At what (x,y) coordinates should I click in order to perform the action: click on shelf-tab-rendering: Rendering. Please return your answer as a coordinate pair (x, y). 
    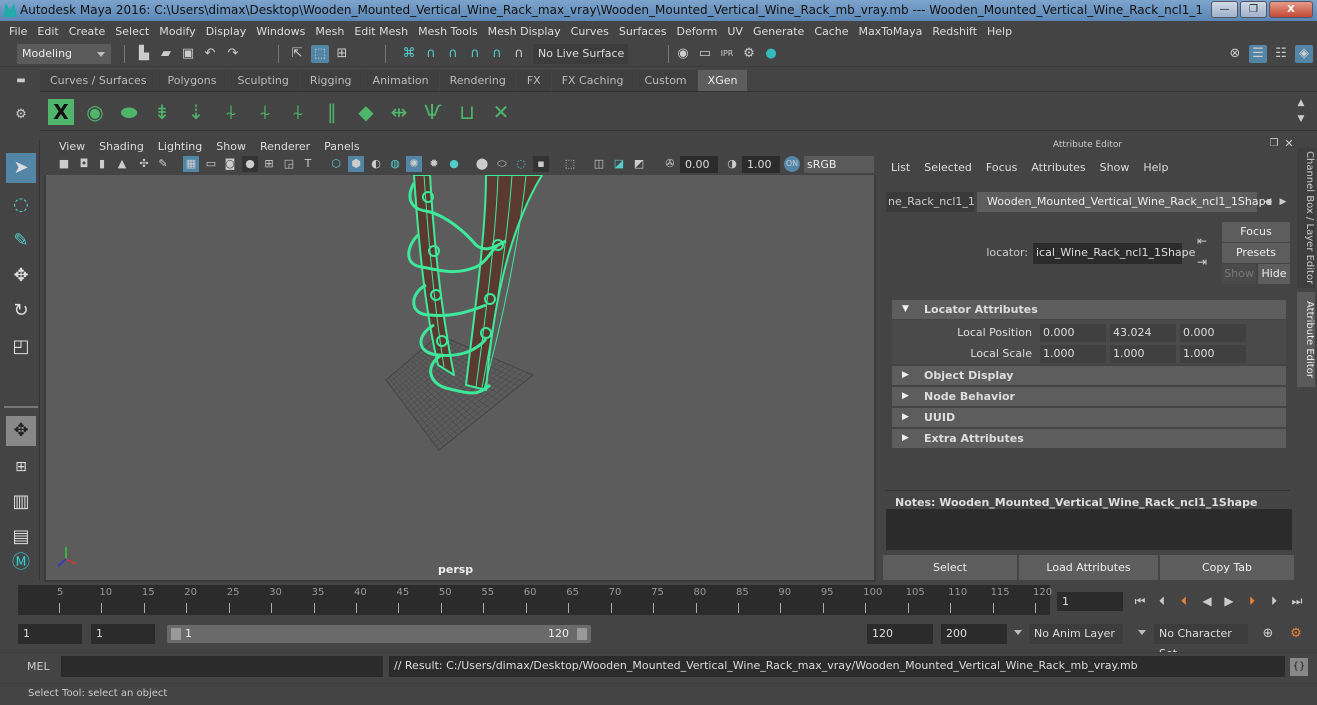
    Looking at the image, I should click on (477, 80).